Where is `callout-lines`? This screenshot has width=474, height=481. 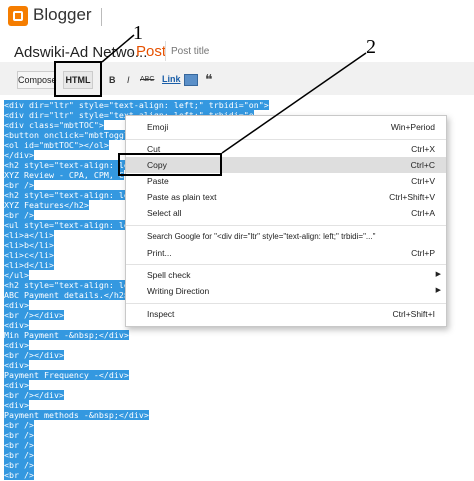 callout-lines is located at coordinates (234, 94).